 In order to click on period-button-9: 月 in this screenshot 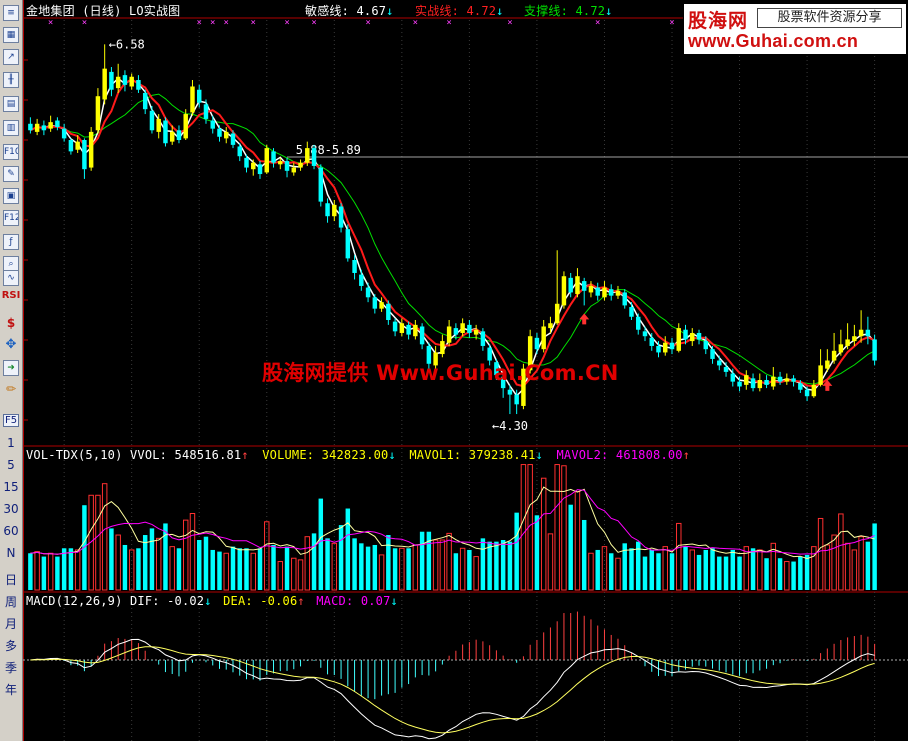, I will do `click(11, 623)`.